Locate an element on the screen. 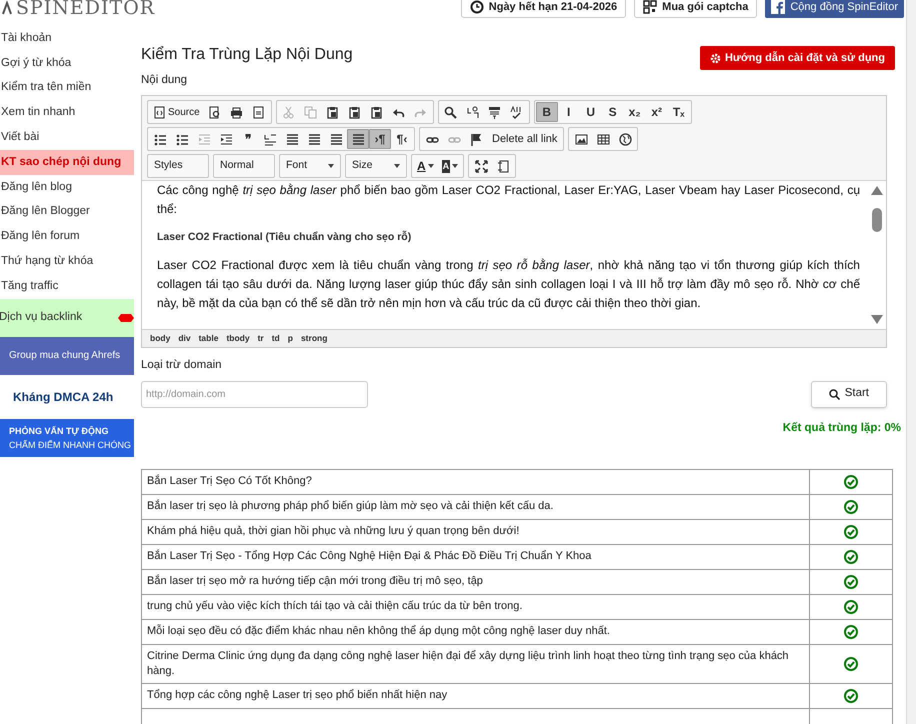 The width and height of the screenshot is (916, 724). banner: PHỎNG VẤN TỰ ĐỘNG CHẤM ĐIỂM NHANH CHÓNG is located at coordinates (67, 437).